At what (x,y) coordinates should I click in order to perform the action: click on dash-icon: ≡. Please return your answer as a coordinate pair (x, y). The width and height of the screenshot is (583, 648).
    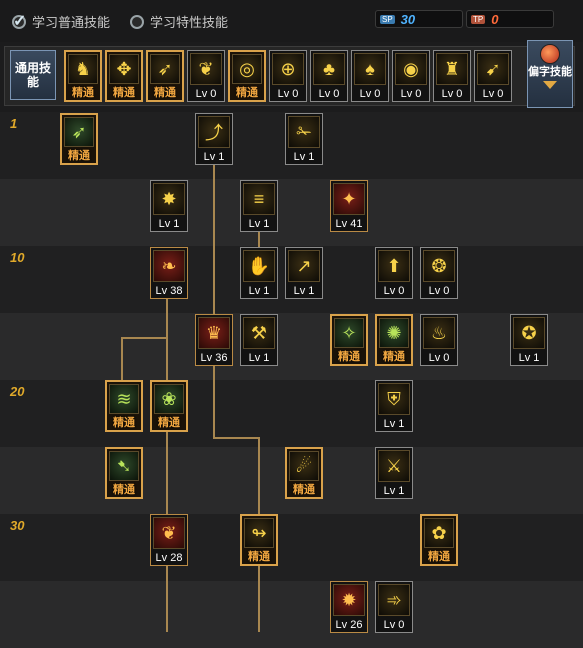
    Looking at the image, I should click on (259, 199).